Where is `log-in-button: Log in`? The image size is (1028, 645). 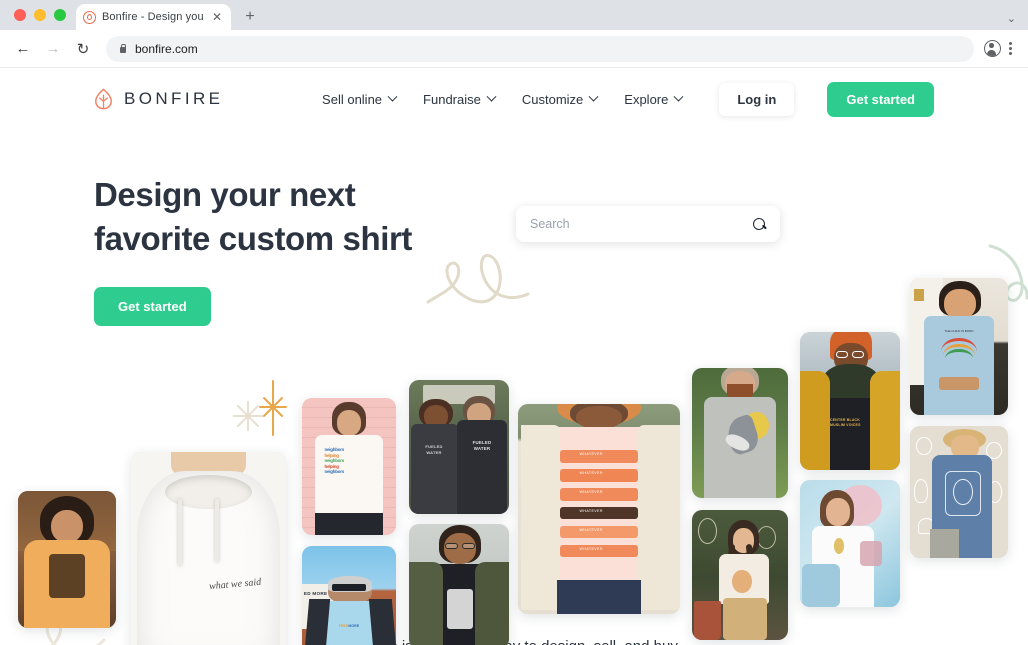 log-in-button: Log in is located at coordinates (757, 99).